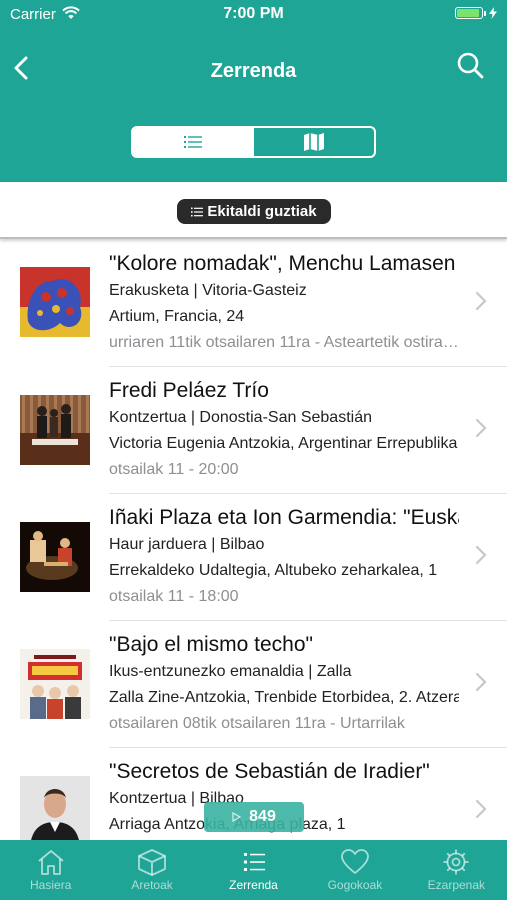  I want to click on gear-icon, so click(456, 862).